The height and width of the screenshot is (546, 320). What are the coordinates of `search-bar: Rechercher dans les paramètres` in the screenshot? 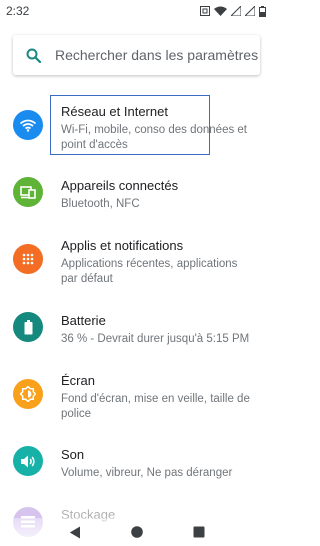 It's located at (136, 55).